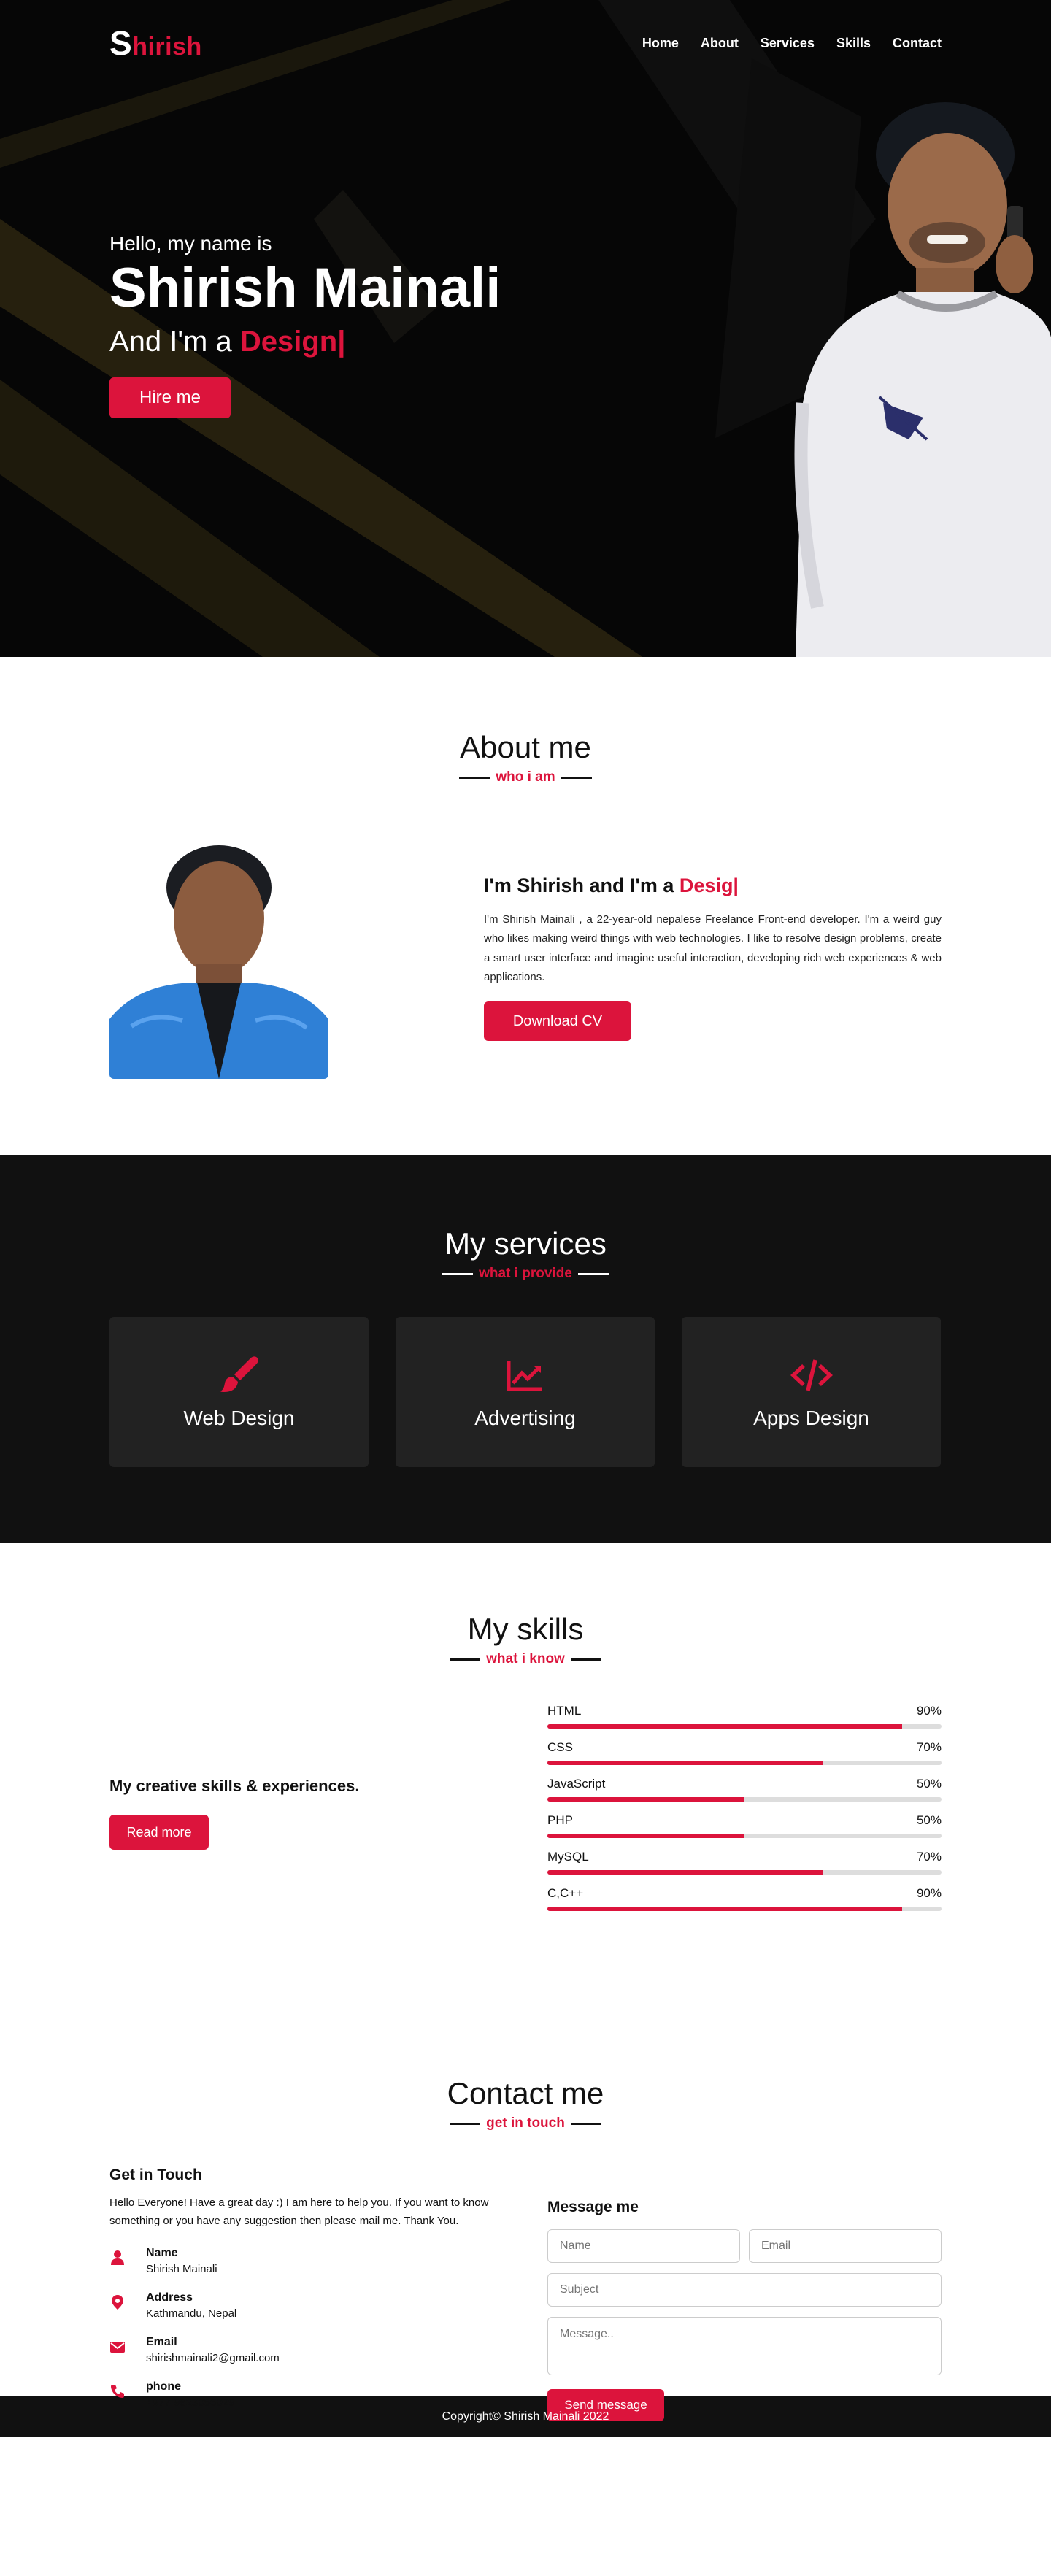  I want to click on about-subtitle: who i am, so click(525, 777).